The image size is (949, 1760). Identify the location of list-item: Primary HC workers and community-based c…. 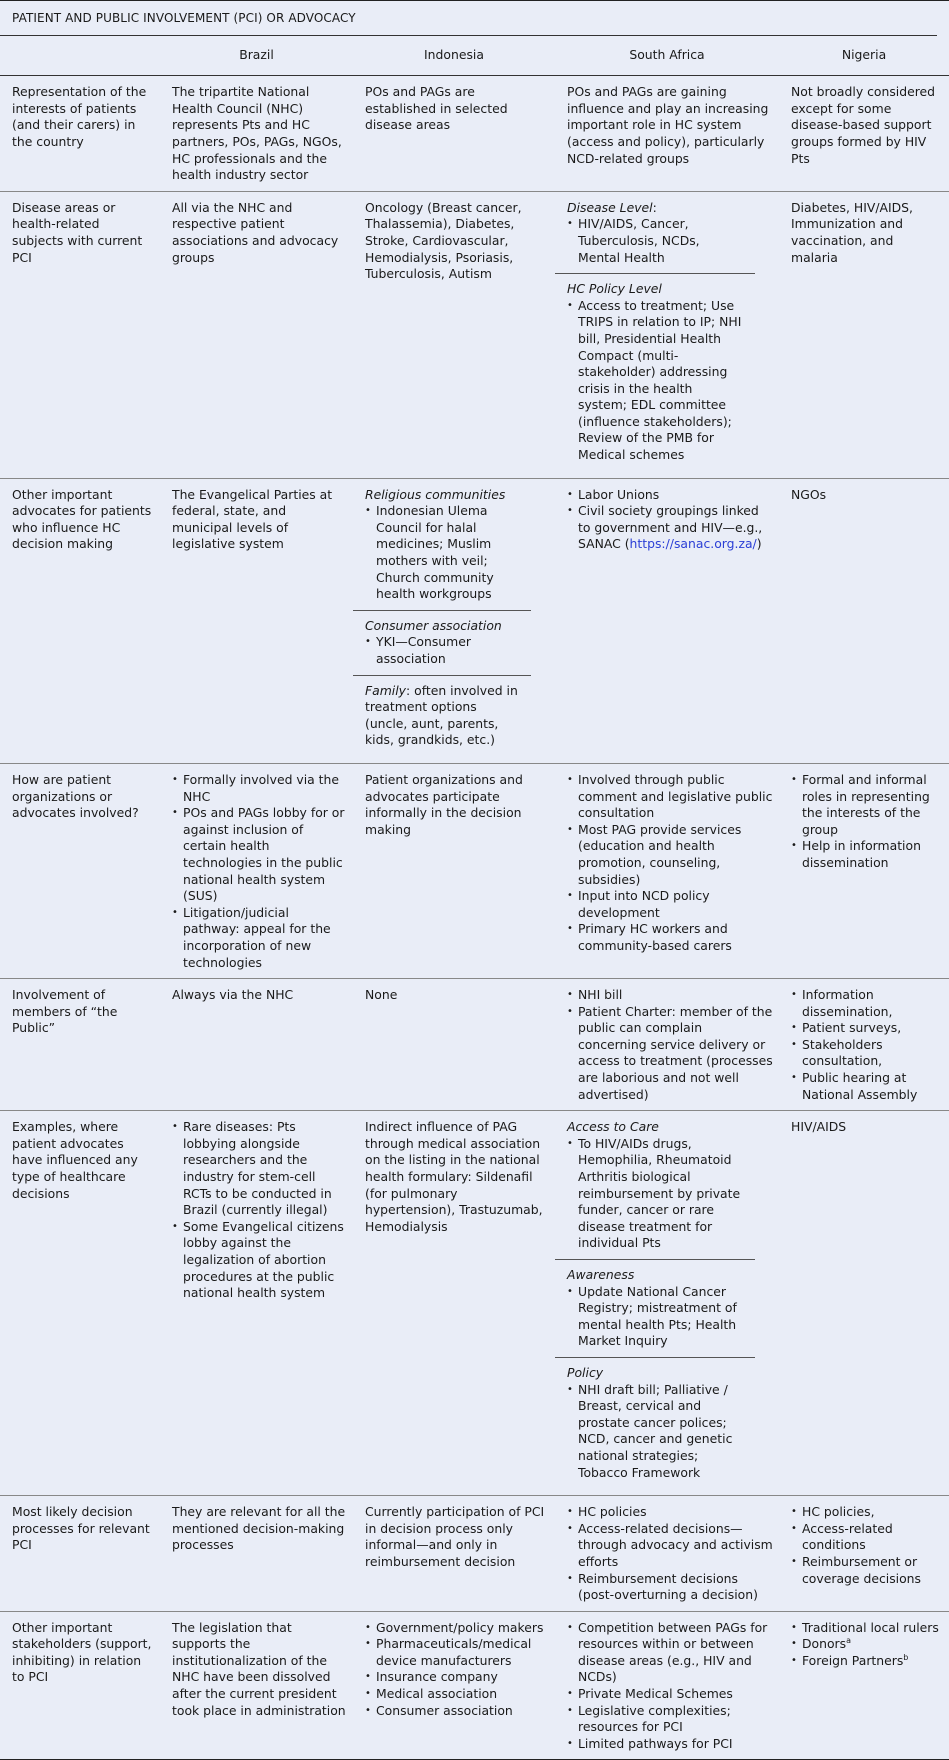
(670, 937).